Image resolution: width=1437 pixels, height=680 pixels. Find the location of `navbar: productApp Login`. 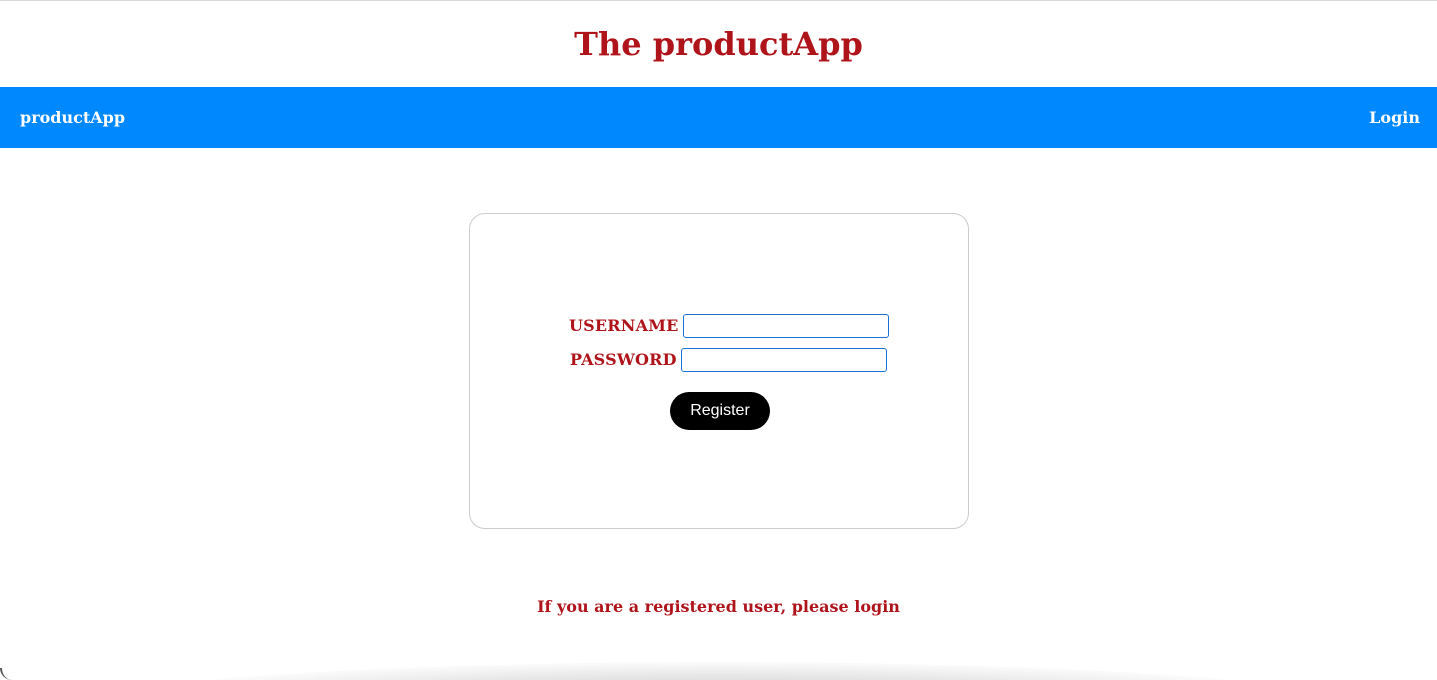

navbar: productApp Login is located at coordinates (718, 117).